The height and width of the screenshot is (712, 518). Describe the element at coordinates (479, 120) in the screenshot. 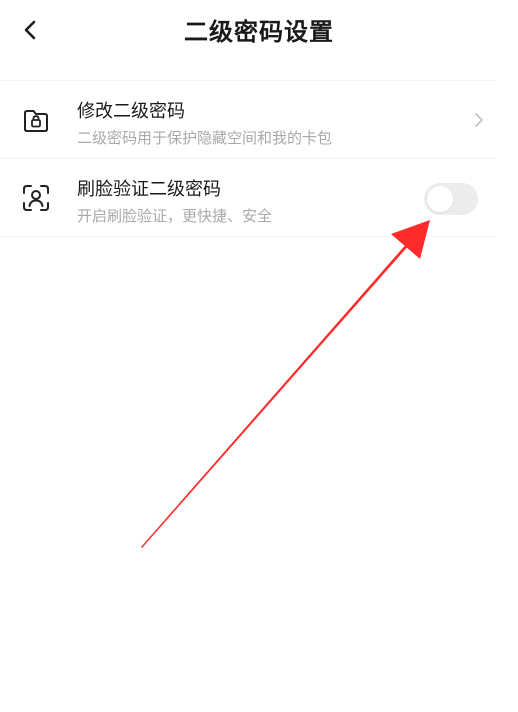

I see `chevron-right-icon` at that location.